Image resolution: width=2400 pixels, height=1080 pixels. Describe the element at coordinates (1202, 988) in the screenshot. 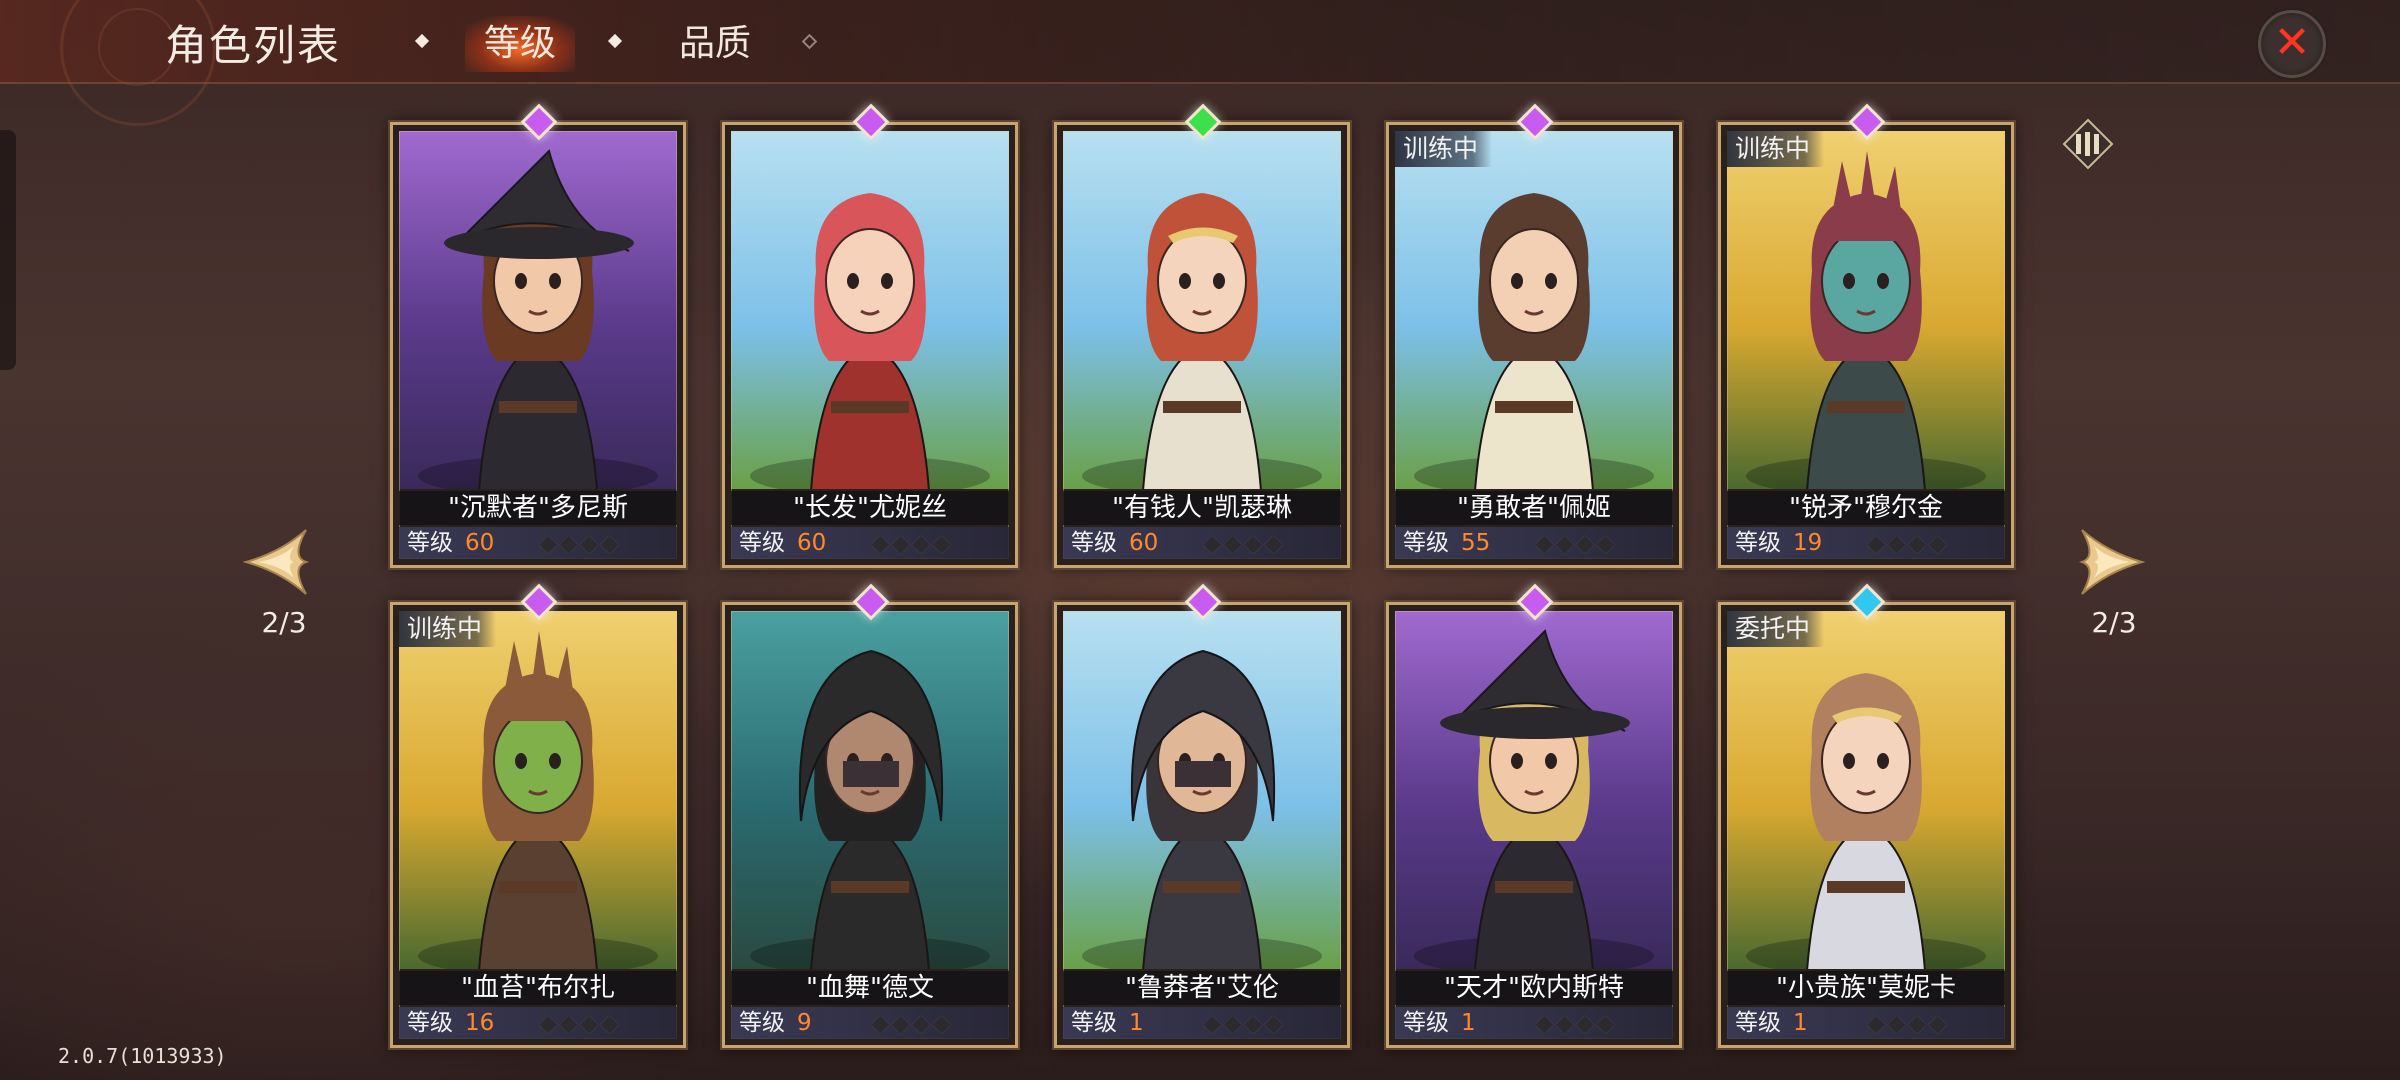

I see `hero-name: "鲁莽者"艾伦` at that location.